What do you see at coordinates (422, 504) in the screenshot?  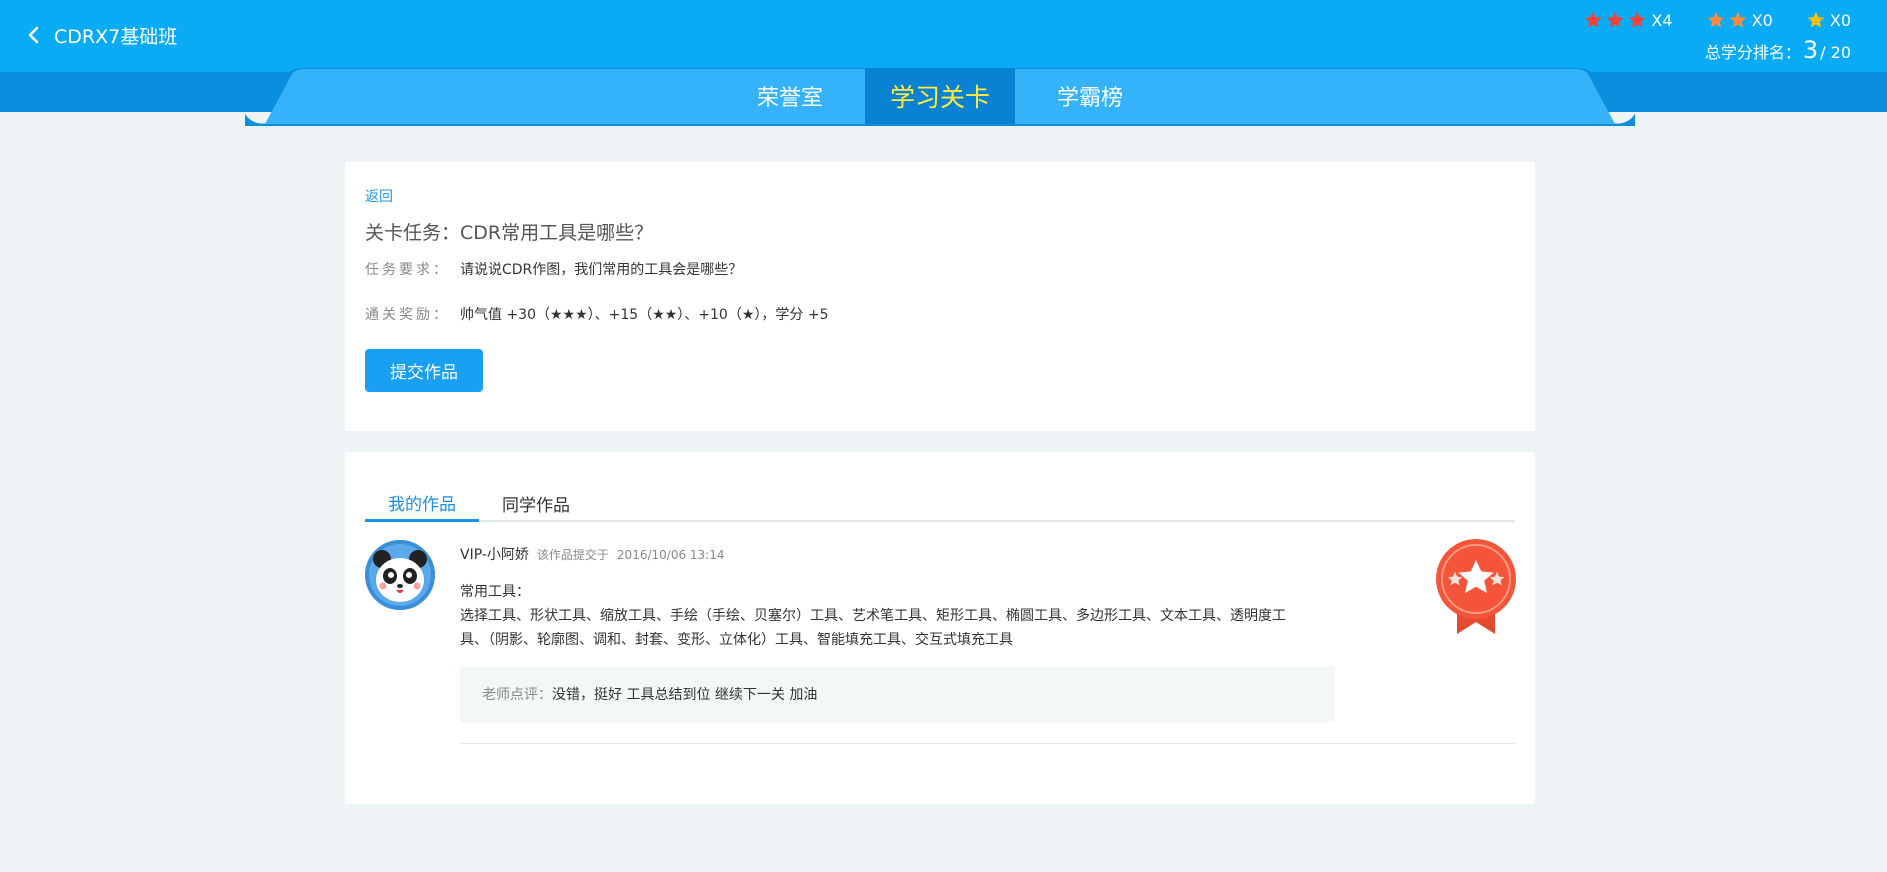 I see `tab-my-works: 我的作品` at bounding box center [422, 504].